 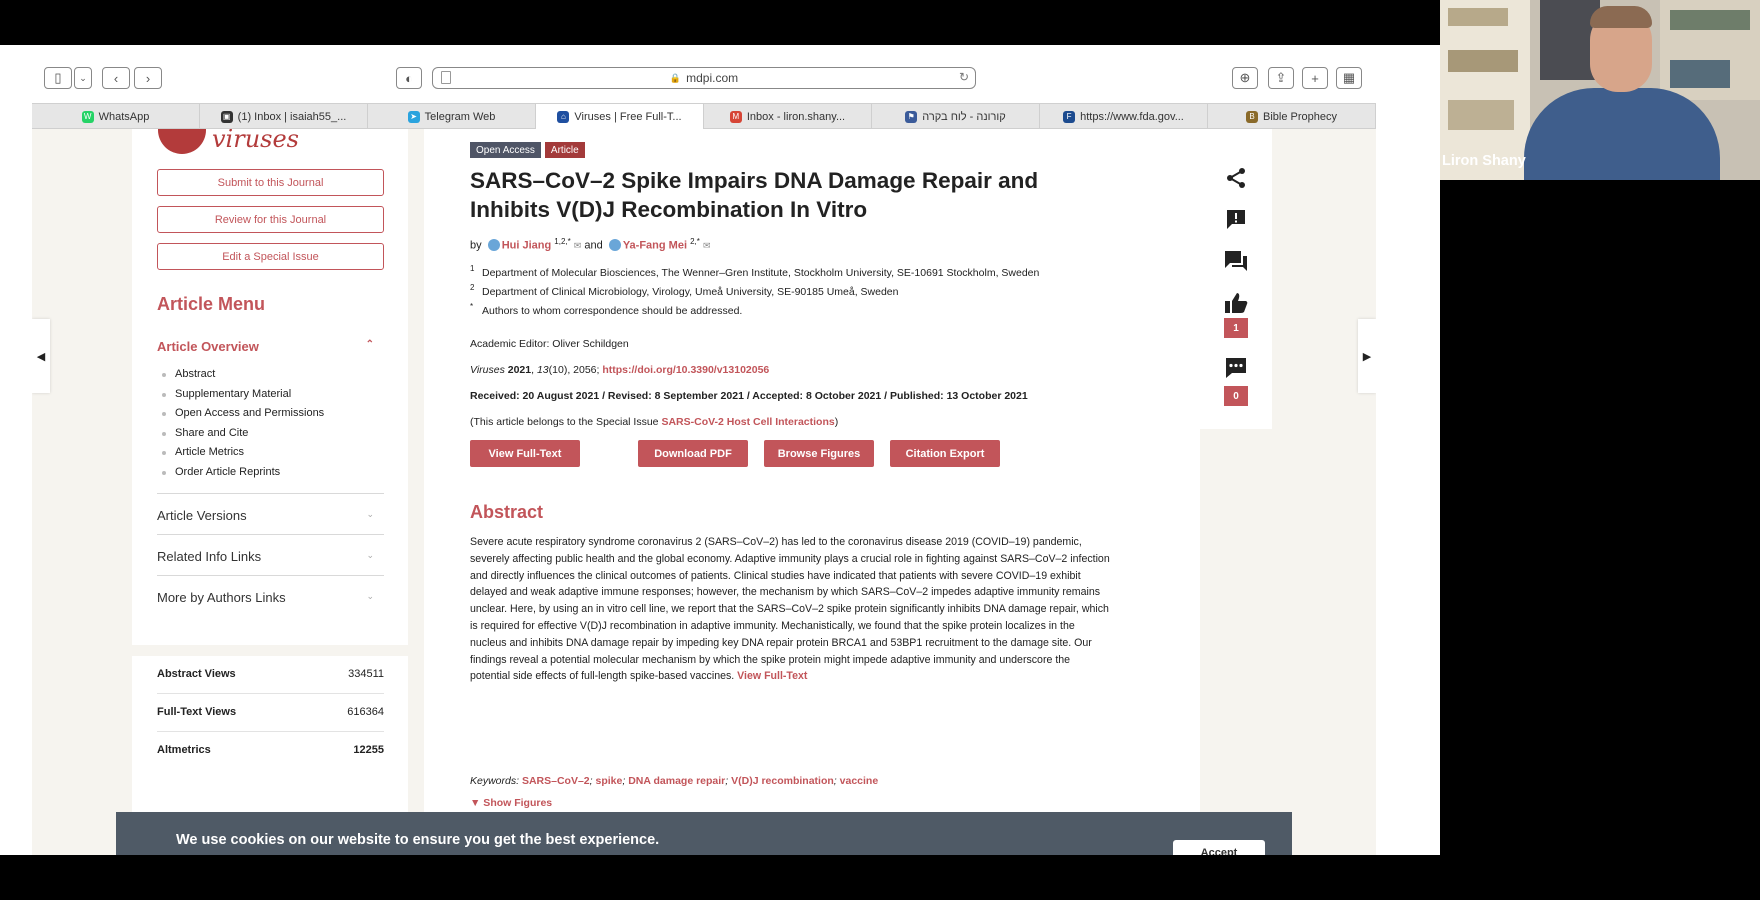 What do you see at coordinates (211, 304) in the screenshot?
I see `article-menu-title: Article Menu` at bounding box center [211, 304].